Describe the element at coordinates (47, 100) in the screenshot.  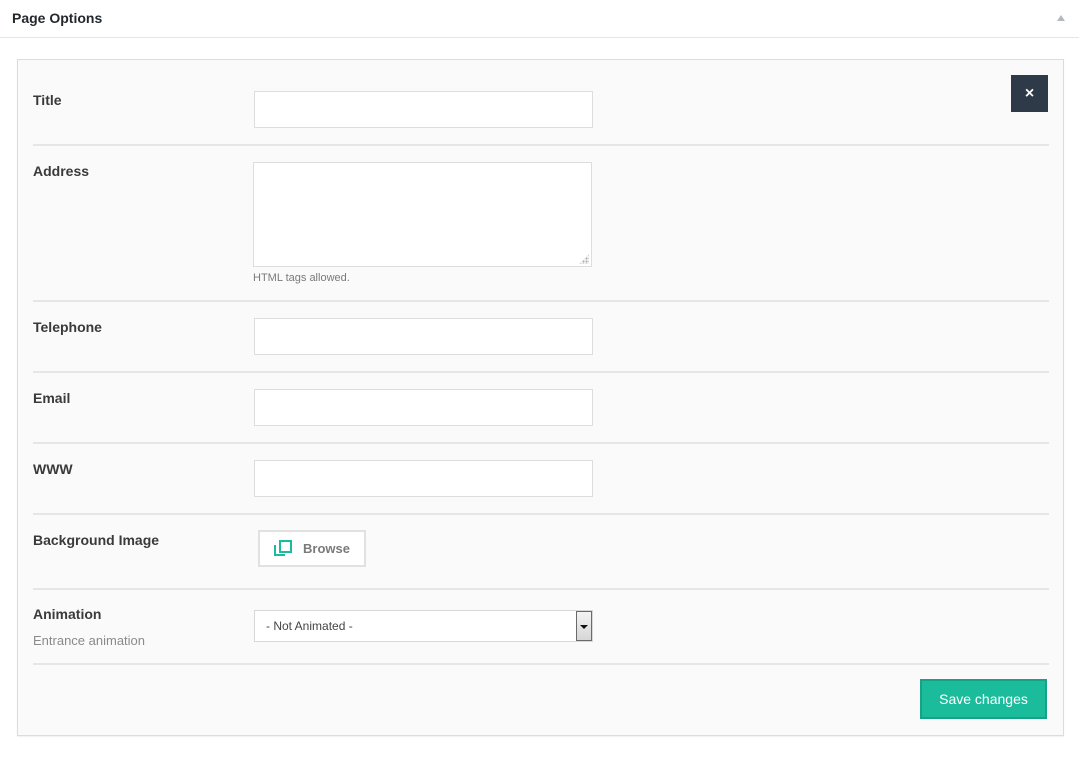
I see `title-label: Title` at that location.